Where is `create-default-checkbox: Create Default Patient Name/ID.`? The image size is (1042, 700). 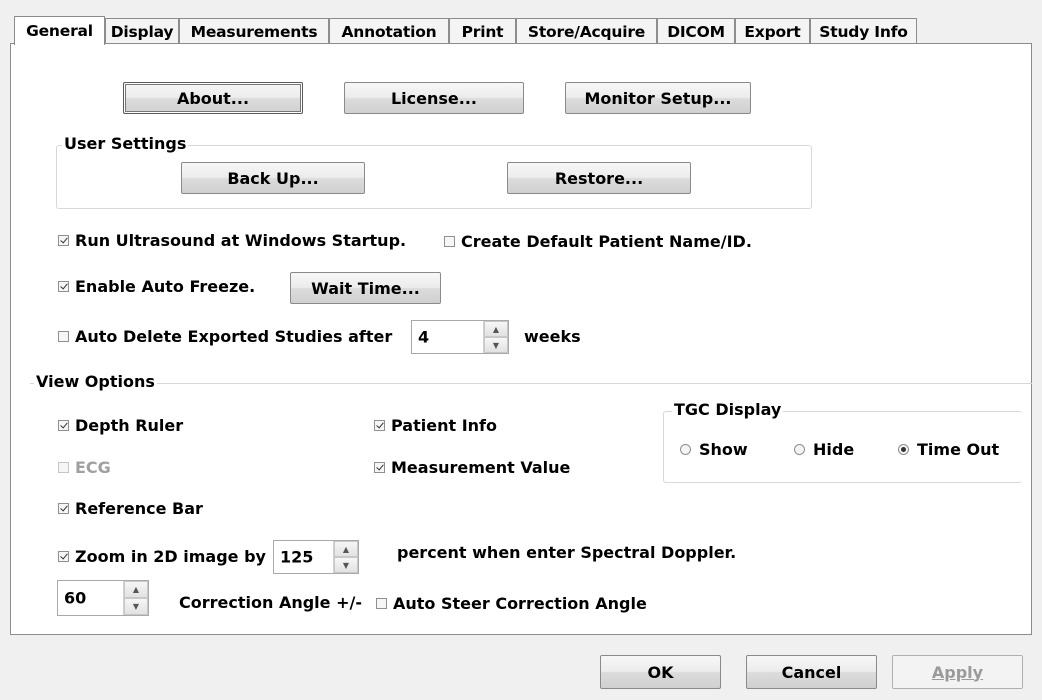 create-default-checkbox: Create Default Patient Name/ID. is located at coordinates (598, 241).